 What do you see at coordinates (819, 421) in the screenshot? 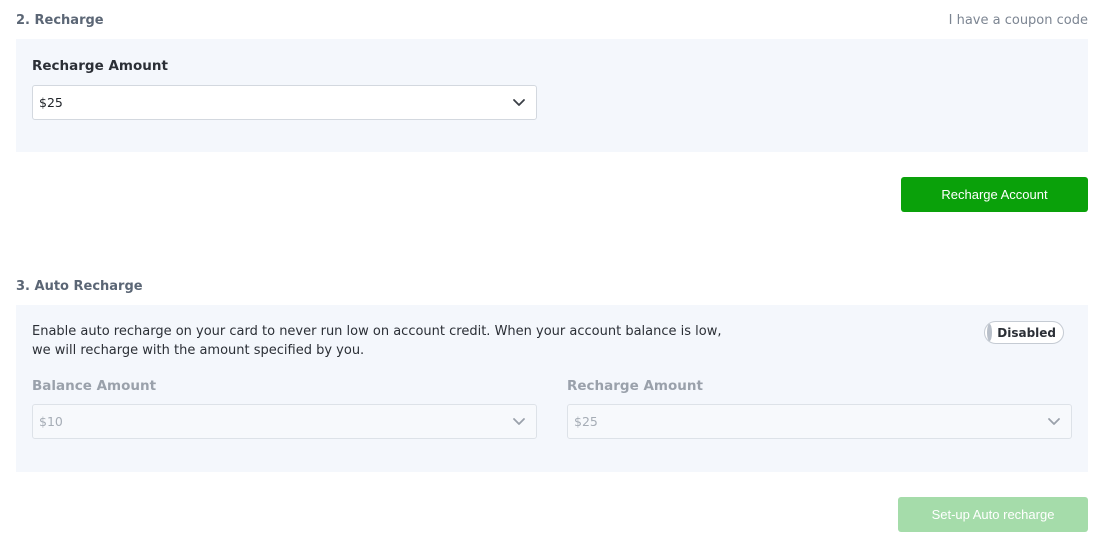
I see `auto-recharge-amount-select: $25` at bounding box center [819, 421].